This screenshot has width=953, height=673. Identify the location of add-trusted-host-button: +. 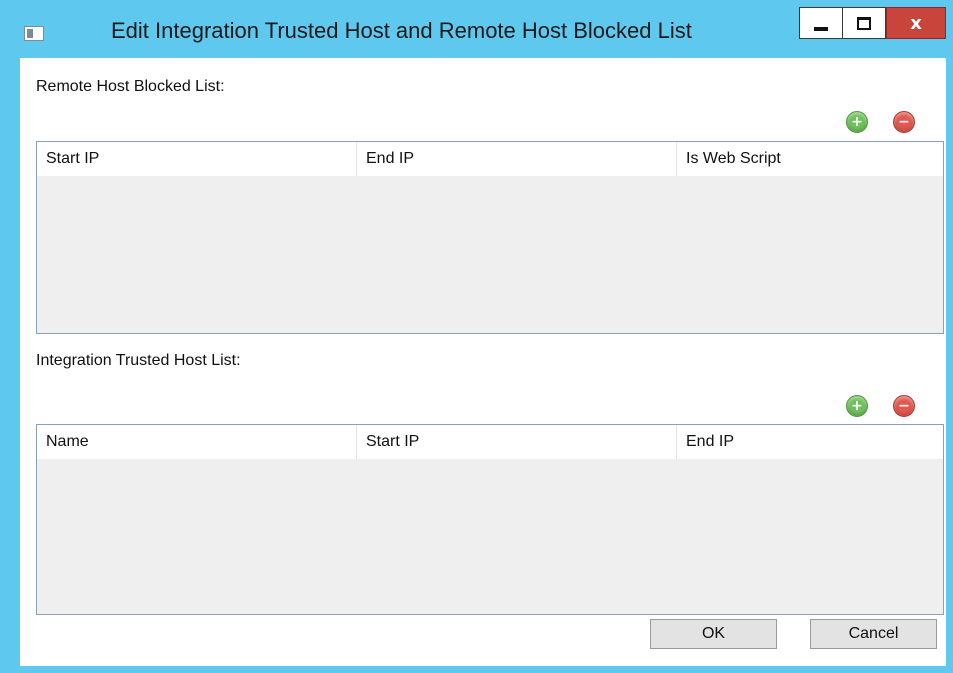
(857, 406).